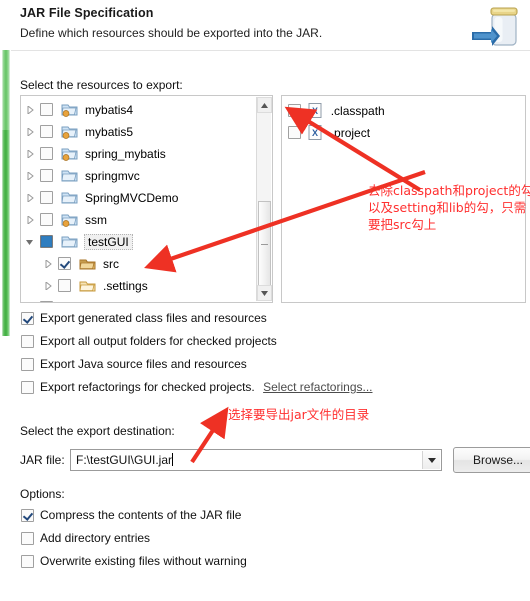 The width and height of the screenshot is (530, 601). Describe the element at coordinates (449, 190) in the screenshot. I see `tree-annotation-line-1: 去除classpath和project的勾` at that location.